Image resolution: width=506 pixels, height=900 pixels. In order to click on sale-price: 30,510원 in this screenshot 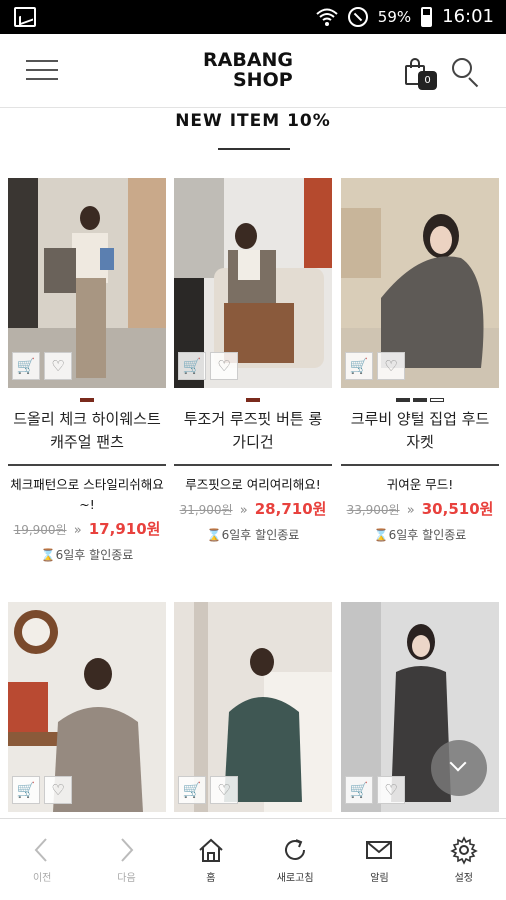, I will do `click(457, 509)`.